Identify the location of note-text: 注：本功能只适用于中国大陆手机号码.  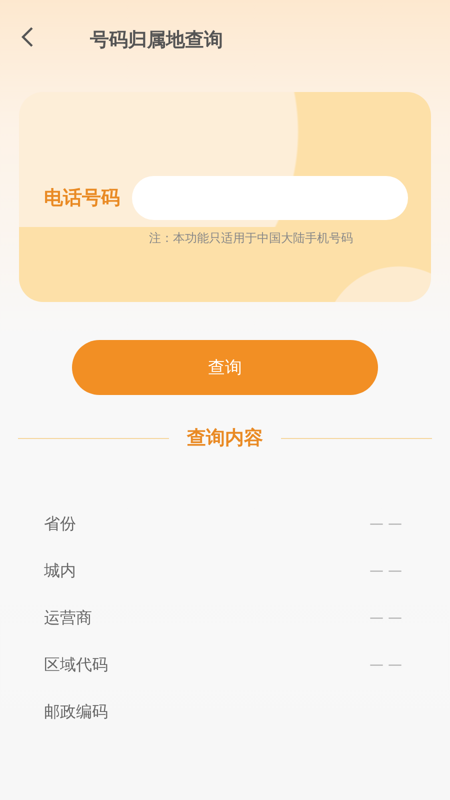
(251, 238).